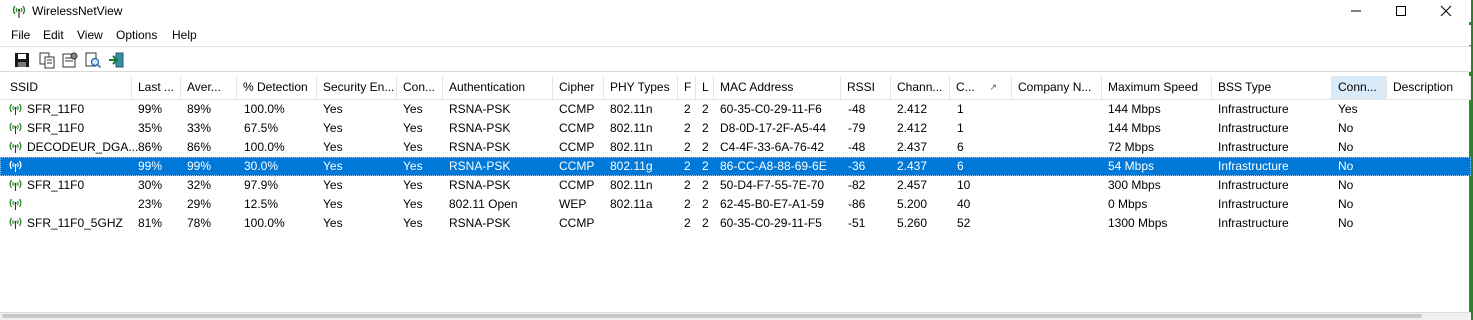  I want to click on cell-channel: 6, so click(960, 166).